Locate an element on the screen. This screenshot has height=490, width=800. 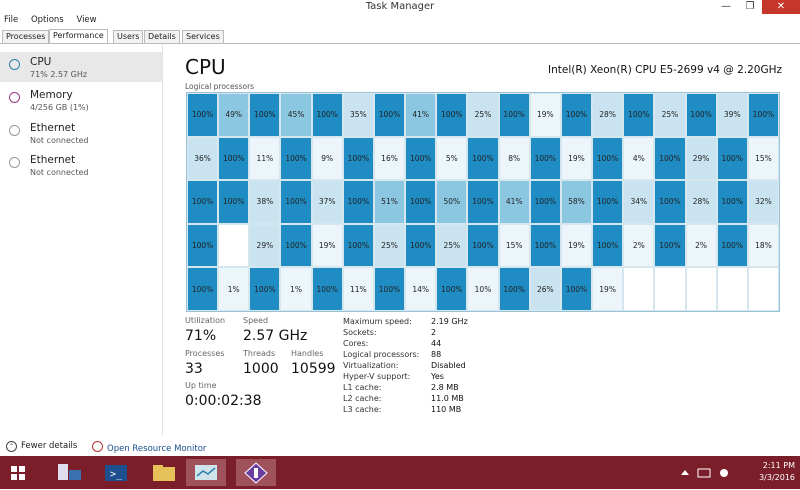
core-cell: 39% is located at coordinates (732, 115).